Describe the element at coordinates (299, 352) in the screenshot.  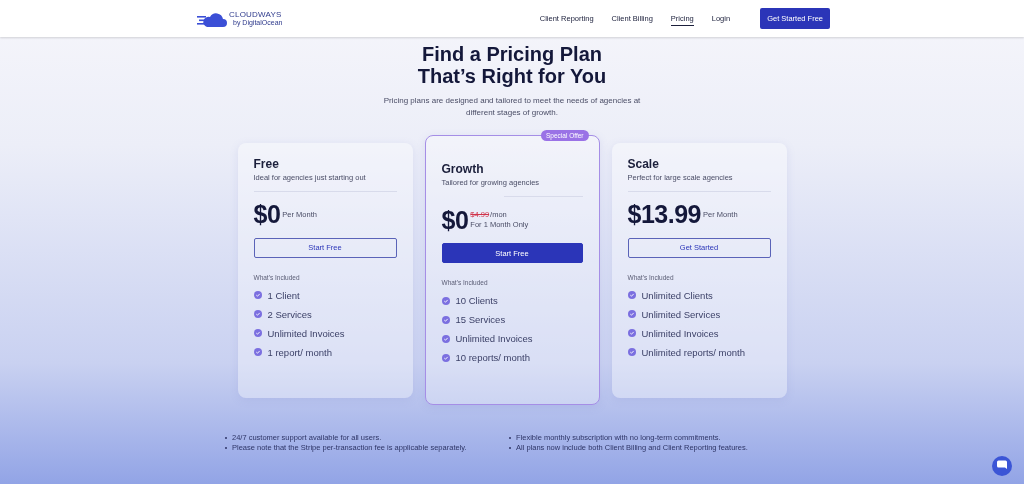
I see `feature-item: 1 report/ month` at that location.